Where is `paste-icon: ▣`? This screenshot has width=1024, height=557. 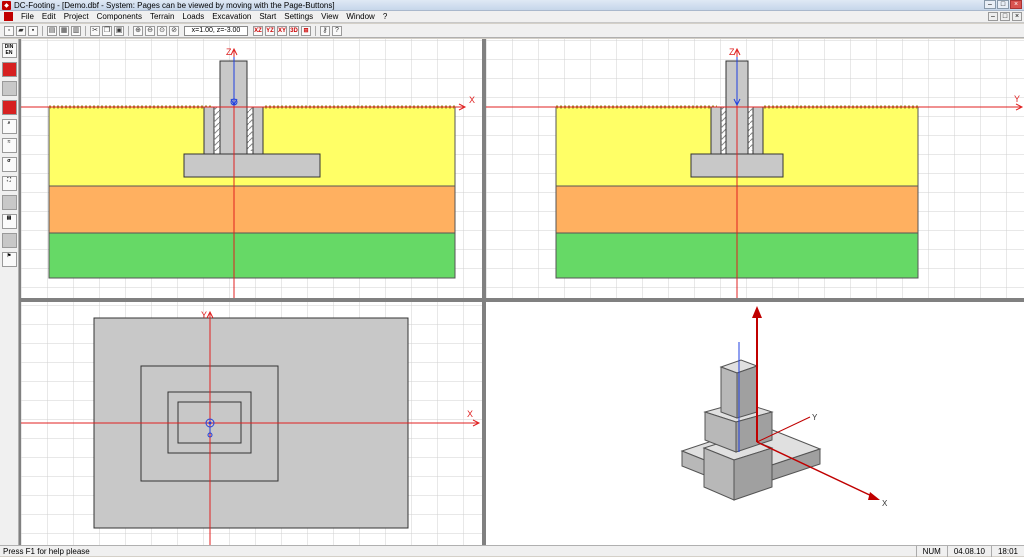 paste-icon: ▣ is located at coordinates (119, 30).